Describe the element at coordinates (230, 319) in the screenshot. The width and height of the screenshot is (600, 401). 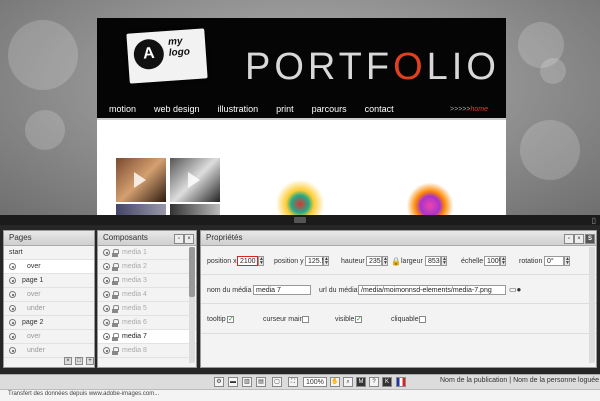
I see `tooltip-checkbox: ✓` at that location.